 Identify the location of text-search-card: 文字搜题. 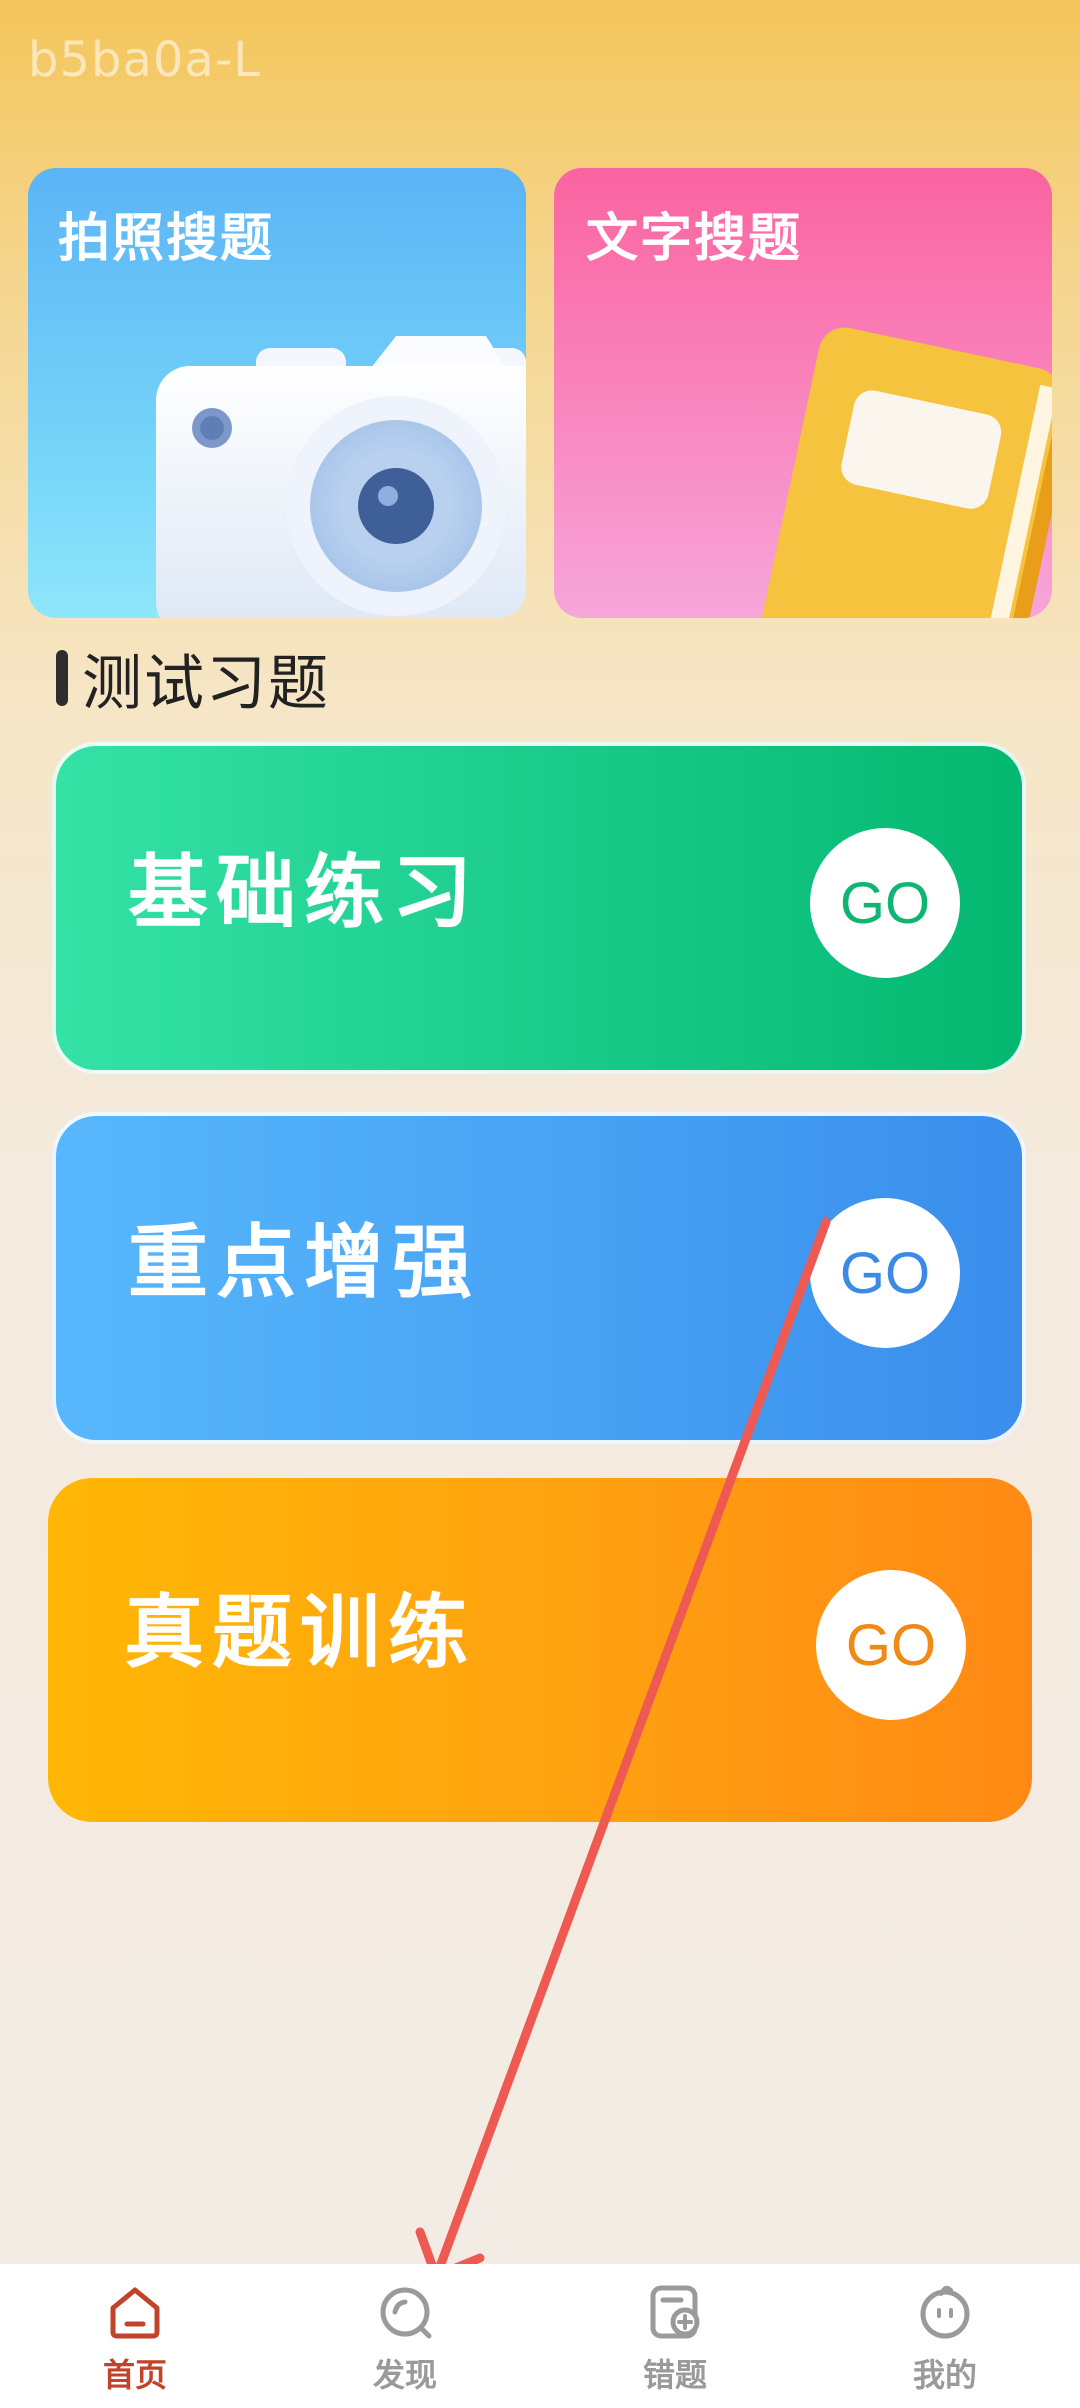
(803, 393).